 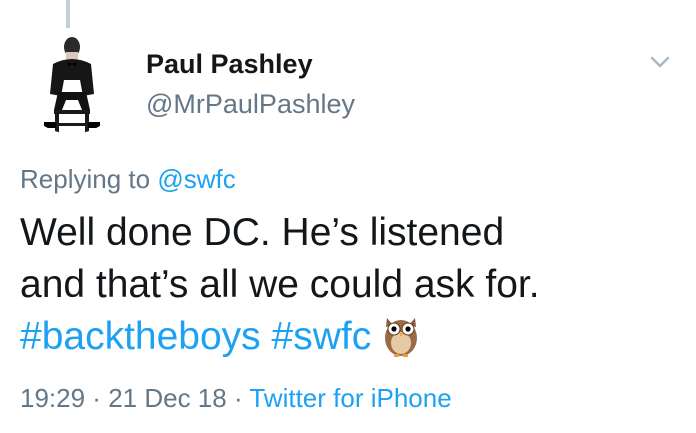 What do you see at coordinates (167, 398) in the screenshot?
I see `tweet-date: 21 Dec 18` at bounding box center [167, 398].